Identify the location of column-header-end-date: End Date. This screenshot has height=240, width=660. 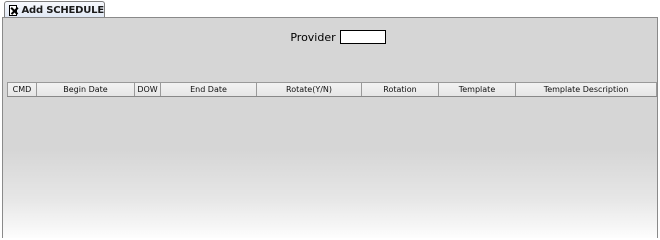
(209, 89).